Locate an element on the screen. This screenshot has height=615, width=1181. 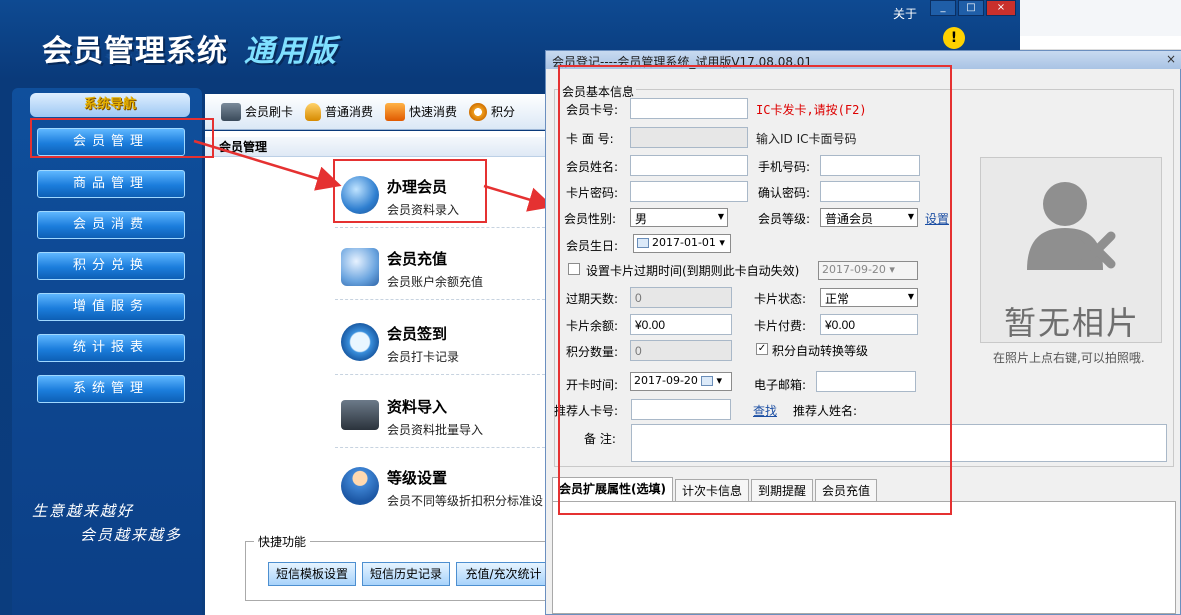
password-label: 卡片密码: is located at coordinates (592, 193).